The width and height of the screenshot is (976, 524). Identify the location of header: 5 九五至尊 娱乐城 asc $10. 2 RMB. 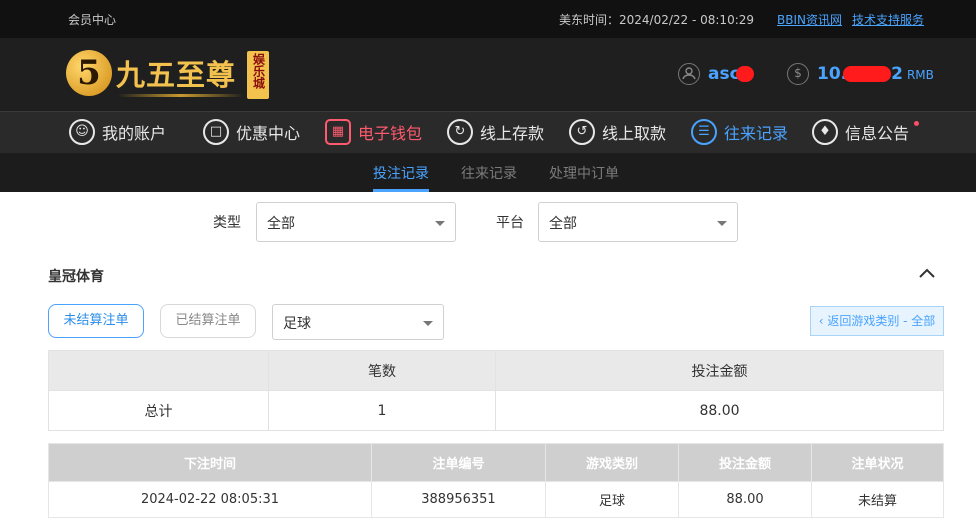
(488, 74).